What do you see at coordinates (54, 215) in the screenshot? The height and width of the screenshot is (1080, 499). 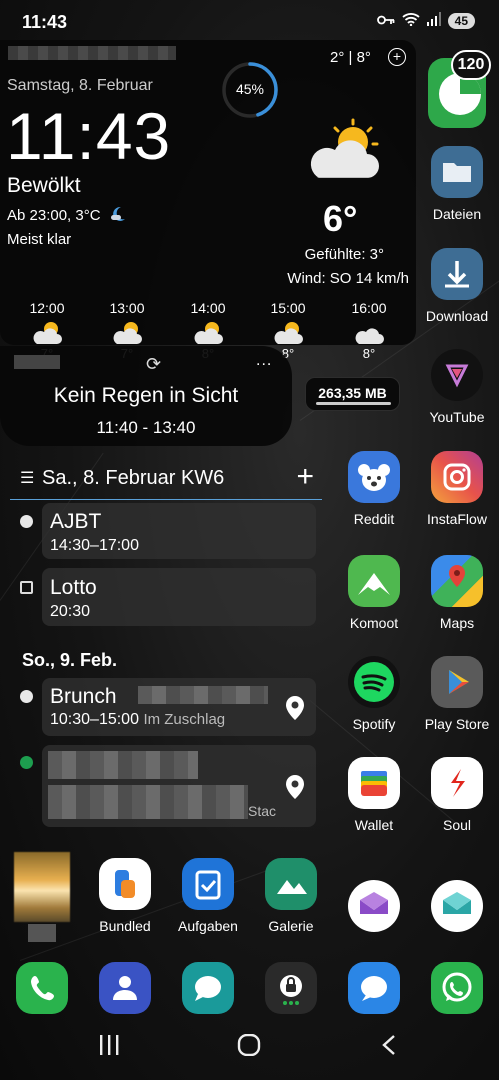 I see `weather-night-temp: Ab 23:00, 3°C` at bounding box center [54, 215].